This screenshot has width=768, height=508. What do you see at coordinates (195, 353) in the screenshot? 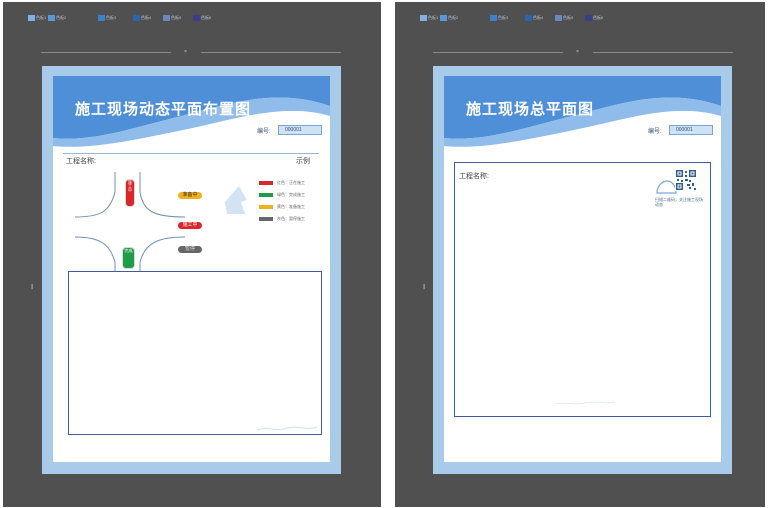
I see `layout-frame` at bounding box center [195, 353].